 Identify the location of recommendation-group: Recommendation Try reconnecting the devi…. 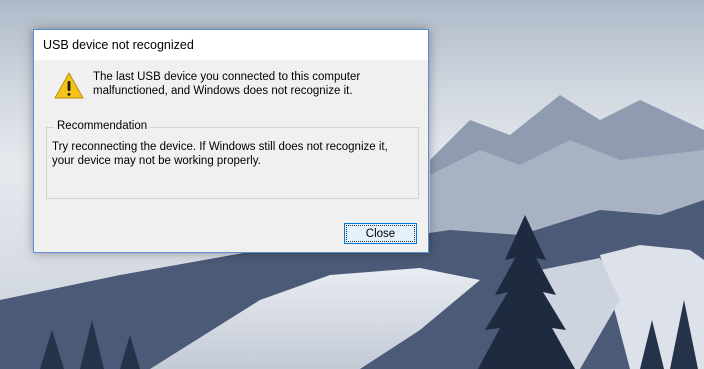
(232, 159).